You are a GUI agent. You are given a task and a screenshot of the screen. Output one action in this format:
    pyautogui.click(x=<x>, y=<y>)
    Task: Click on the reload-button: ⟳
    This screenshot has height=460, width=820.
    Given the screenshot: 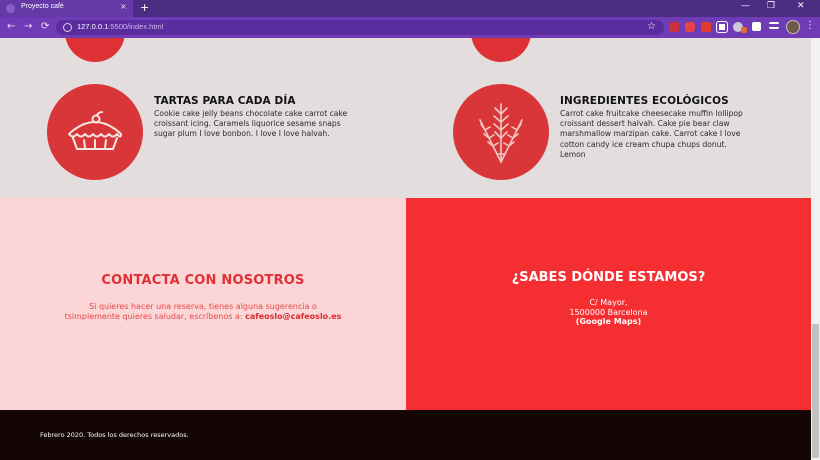 What is the action you would take?
    pyautogui.click(x=45, y=26)
    